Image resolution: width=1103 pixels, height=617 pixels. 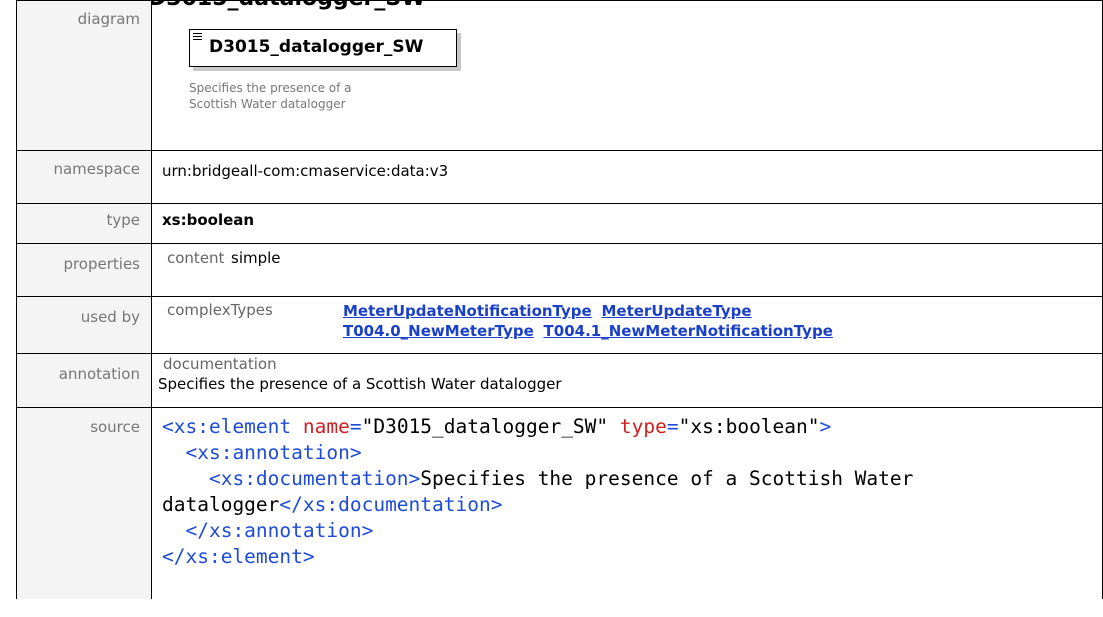 What do you see at coordinates (84, 380) in the screenshot?
I see `annotation-label: annotation` at bounding box center [84, 380].